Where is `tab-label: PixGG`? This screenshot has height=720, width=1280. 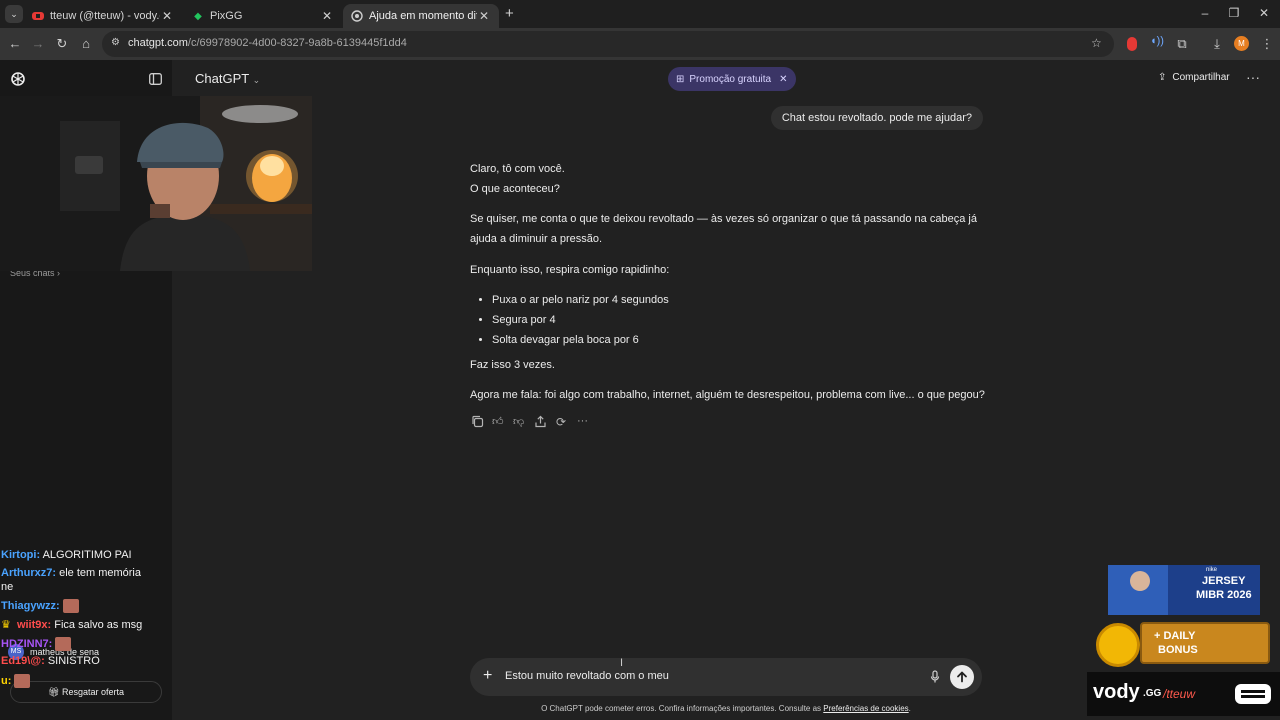 tab-label: PixGG is located at coordinates (226, 16).